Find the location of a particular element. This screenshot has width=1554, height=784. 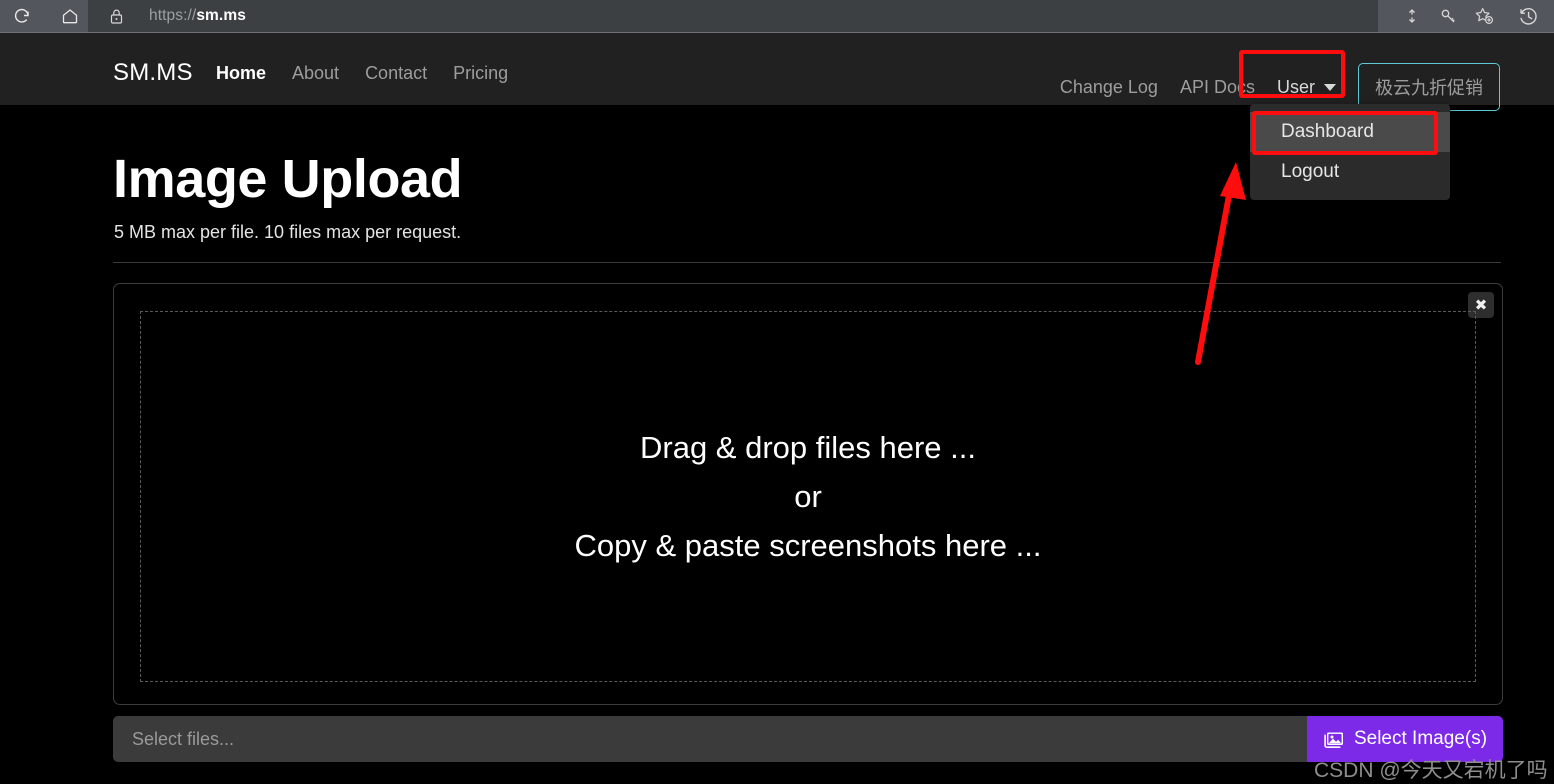

url-domain: sm.ms is located at coordinates (221, 15).